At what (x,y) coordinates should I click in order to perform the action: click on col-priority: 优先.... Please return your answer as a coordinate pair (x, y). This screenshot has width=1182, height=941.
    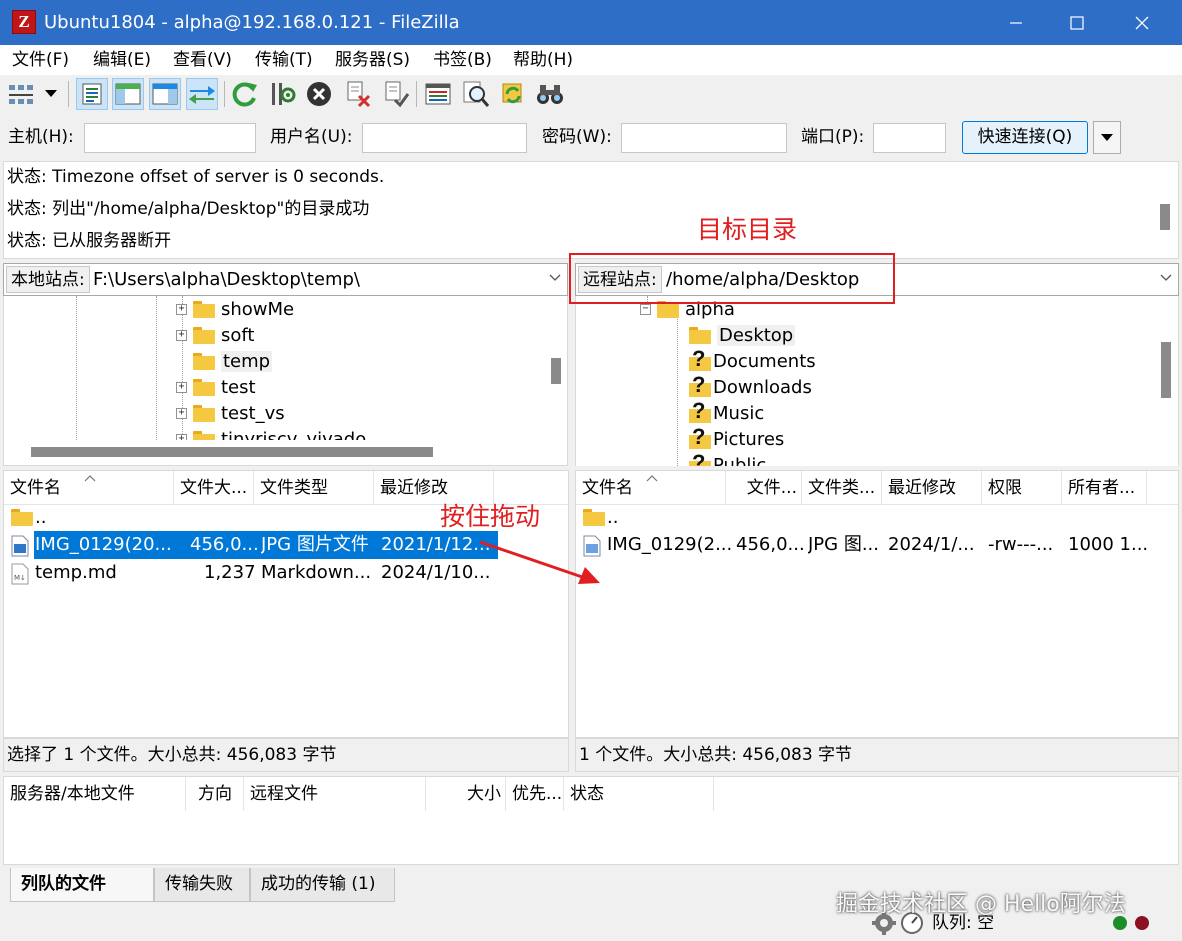
    Looking at the image, I should click on (535, 794).